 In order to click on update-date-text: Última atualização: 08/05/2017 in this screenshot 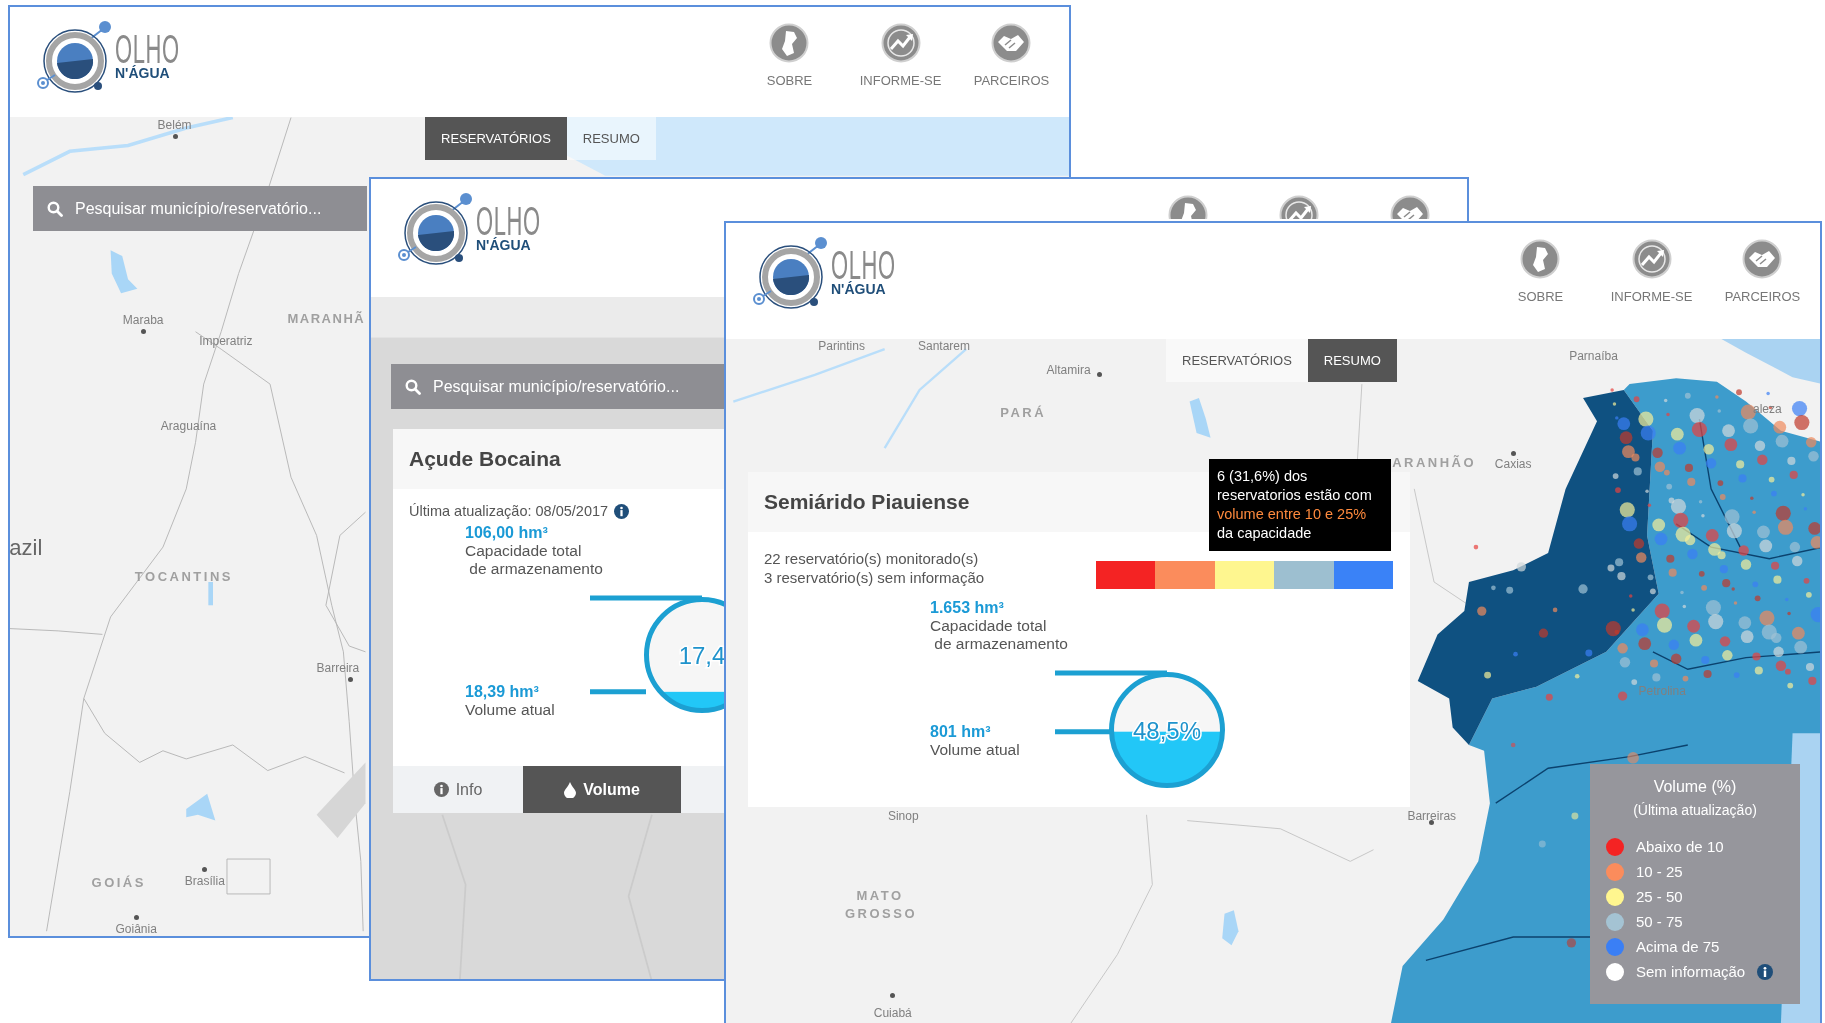, I will do `click(509, 511)`.